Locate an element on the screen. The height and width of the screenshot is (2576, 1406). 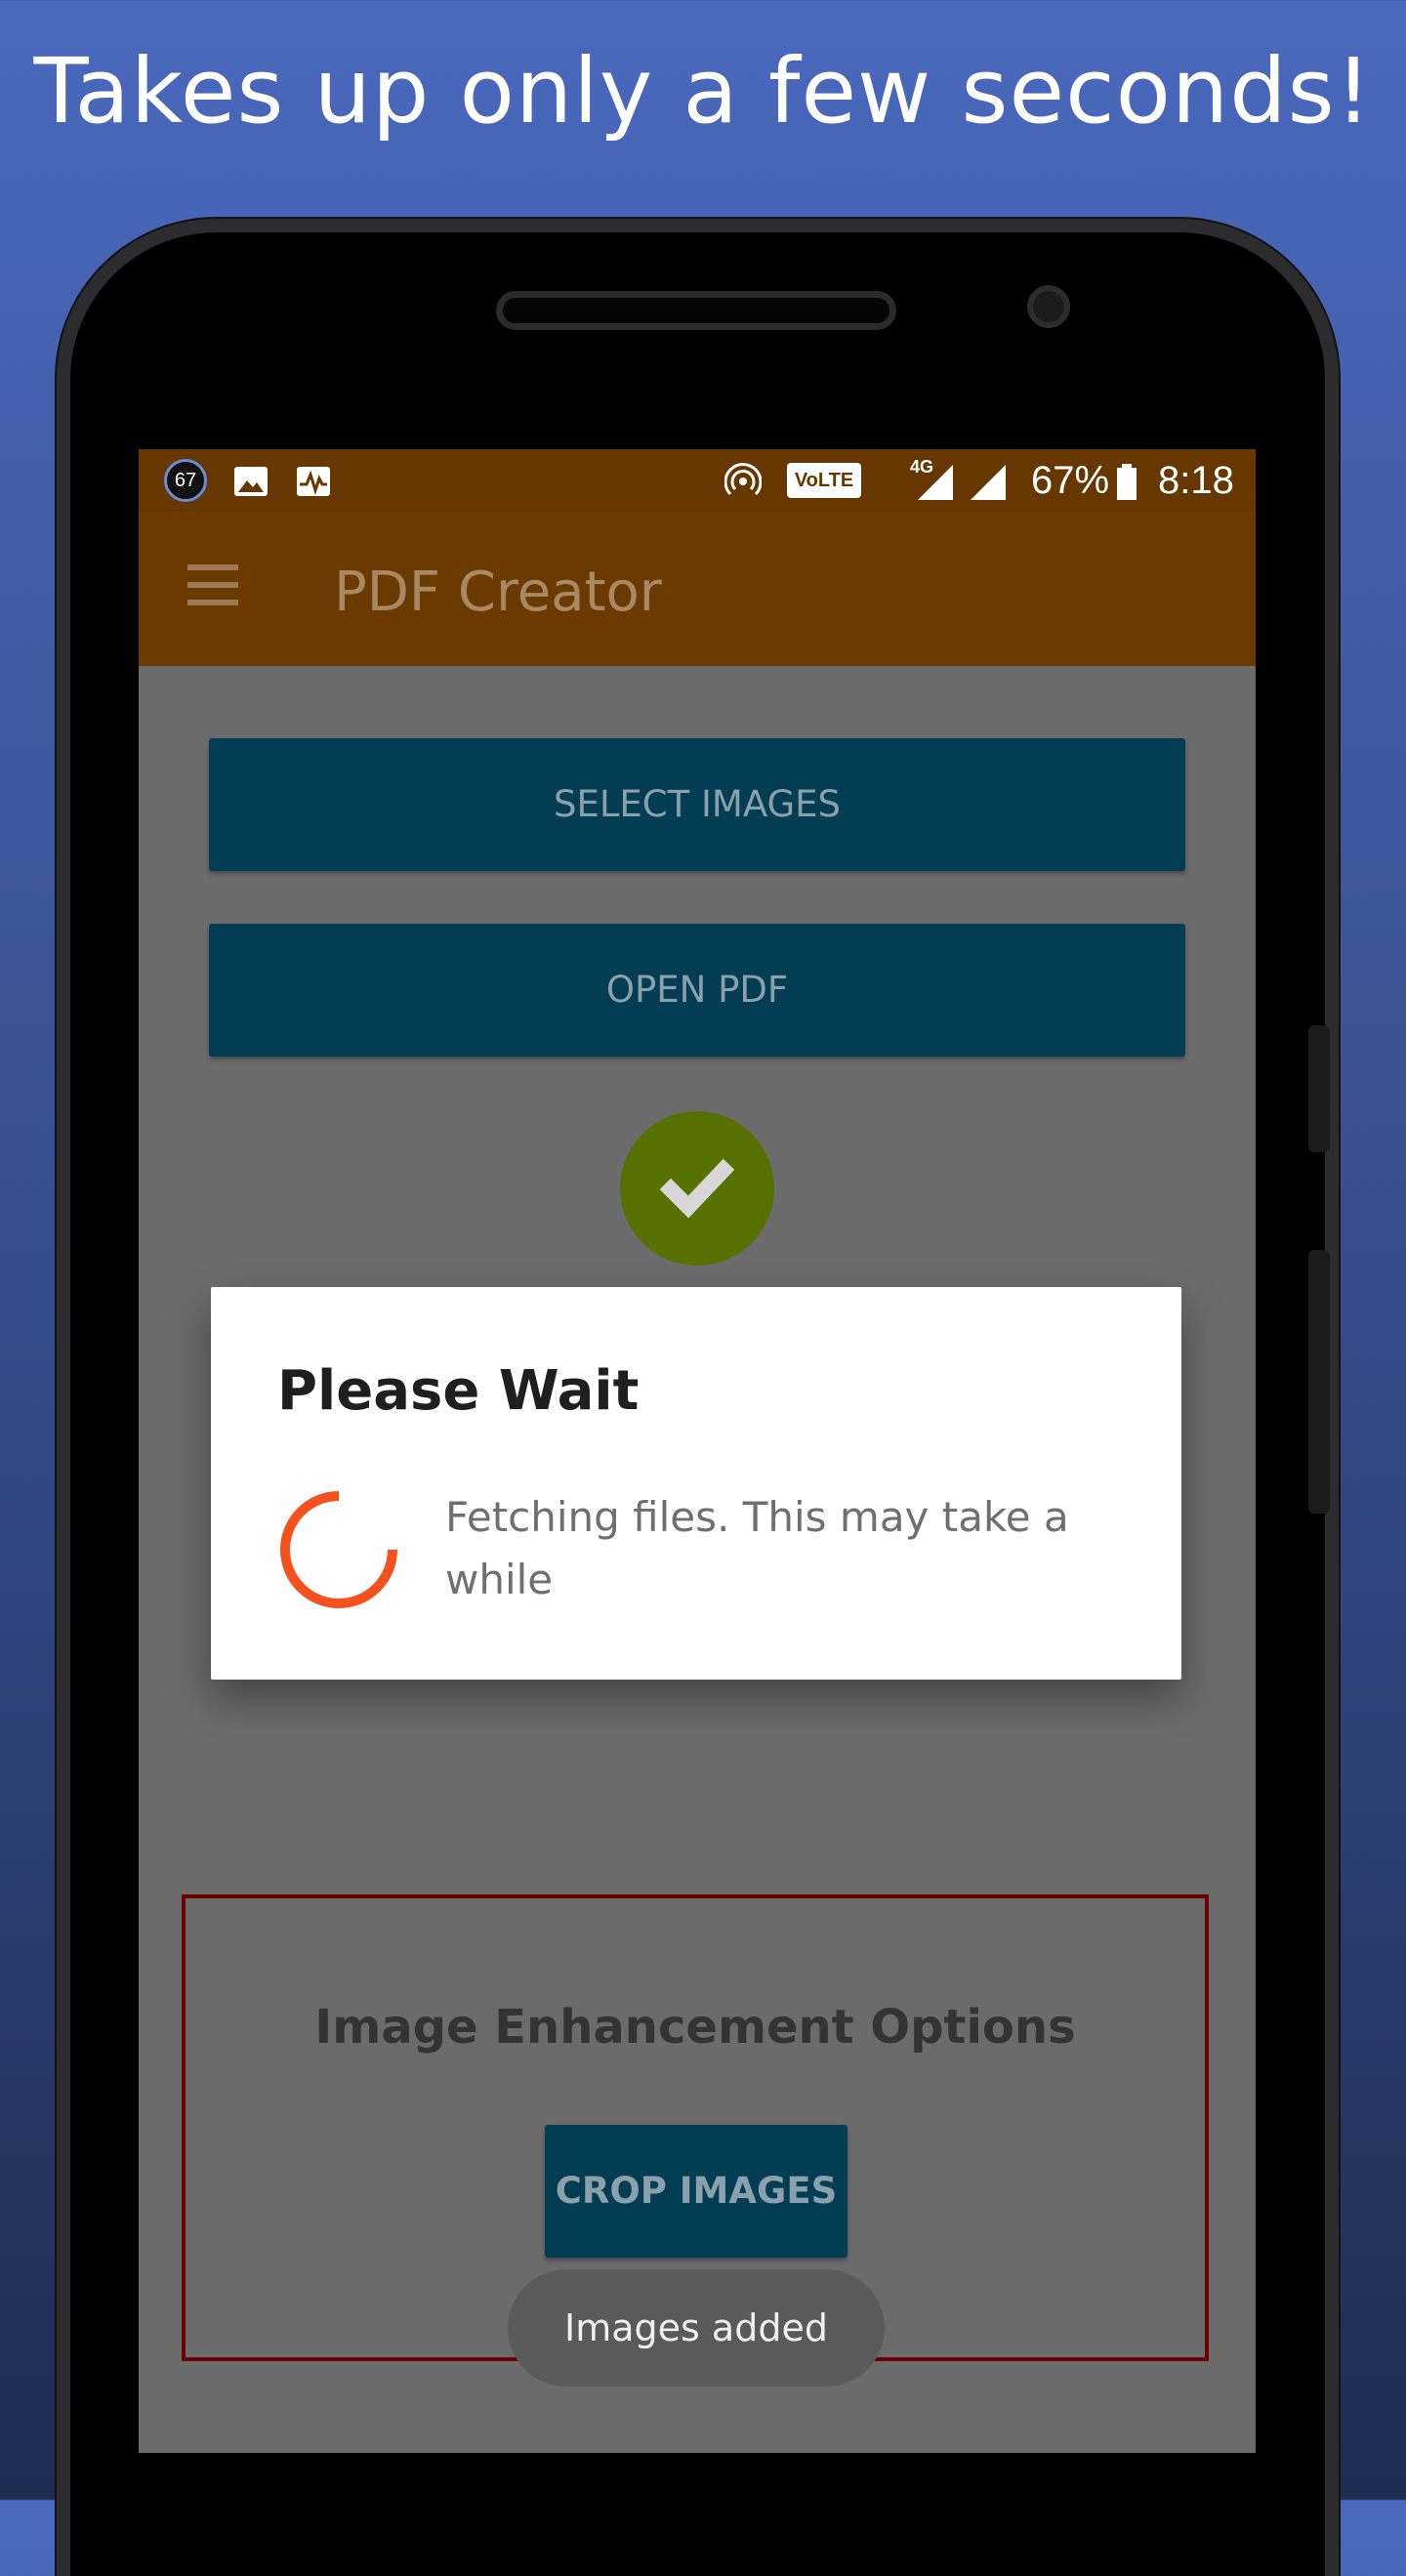
enhancement-title: Image Enhancement Options is located at coordinates (695, 2028).